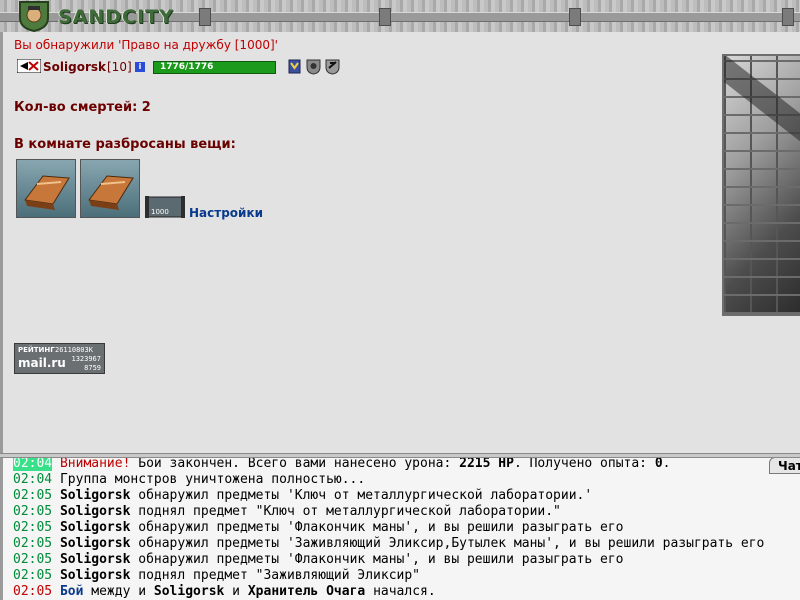 The height and width of the screenshot is (600, 800). I want to click on shield-logo-icon, so click(34, 16).